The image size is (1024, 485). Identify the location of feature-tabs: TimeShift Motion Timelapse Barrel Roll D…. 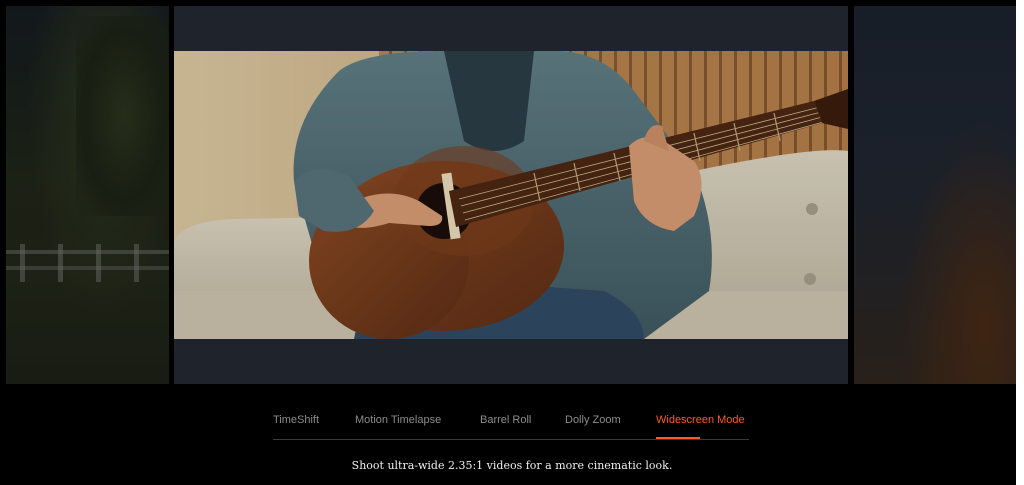
(512, 423).